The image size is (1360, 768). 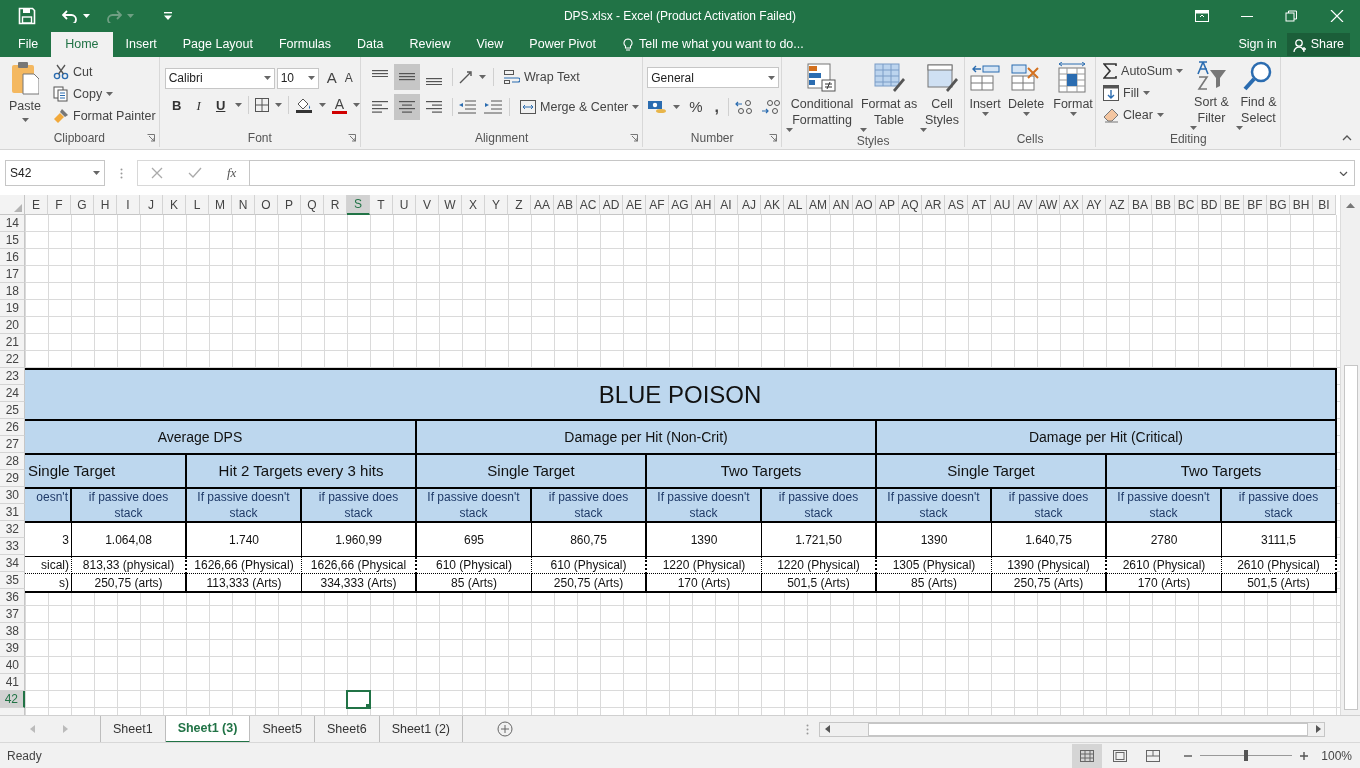 What do you see at coordinates (696, 107) in the screenshot?
I see `percent-style-button: %` at bounding box center [696, 107].